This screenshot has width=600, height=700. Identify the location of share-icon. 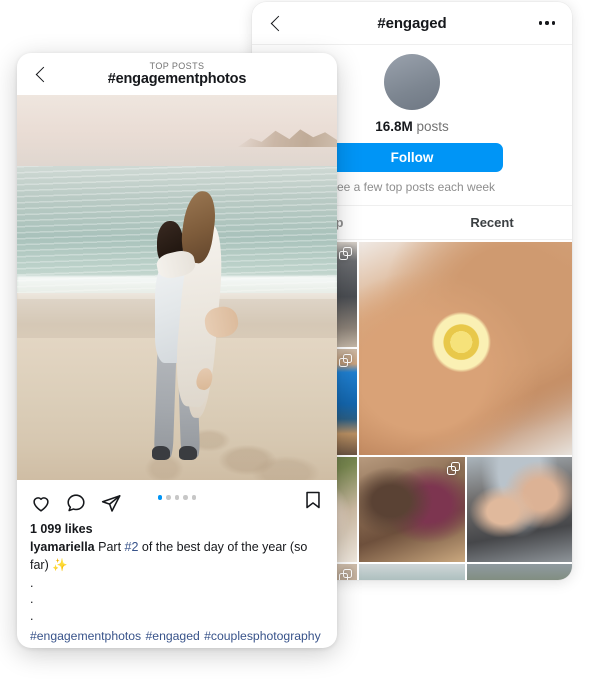
(111, 503).